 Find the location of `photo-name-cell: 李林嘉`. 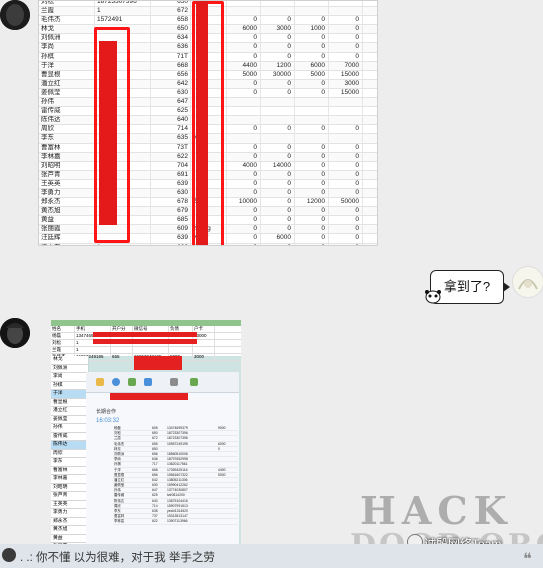

photo-name-cell: 李林嘉 is located at coordinates (70, 479).